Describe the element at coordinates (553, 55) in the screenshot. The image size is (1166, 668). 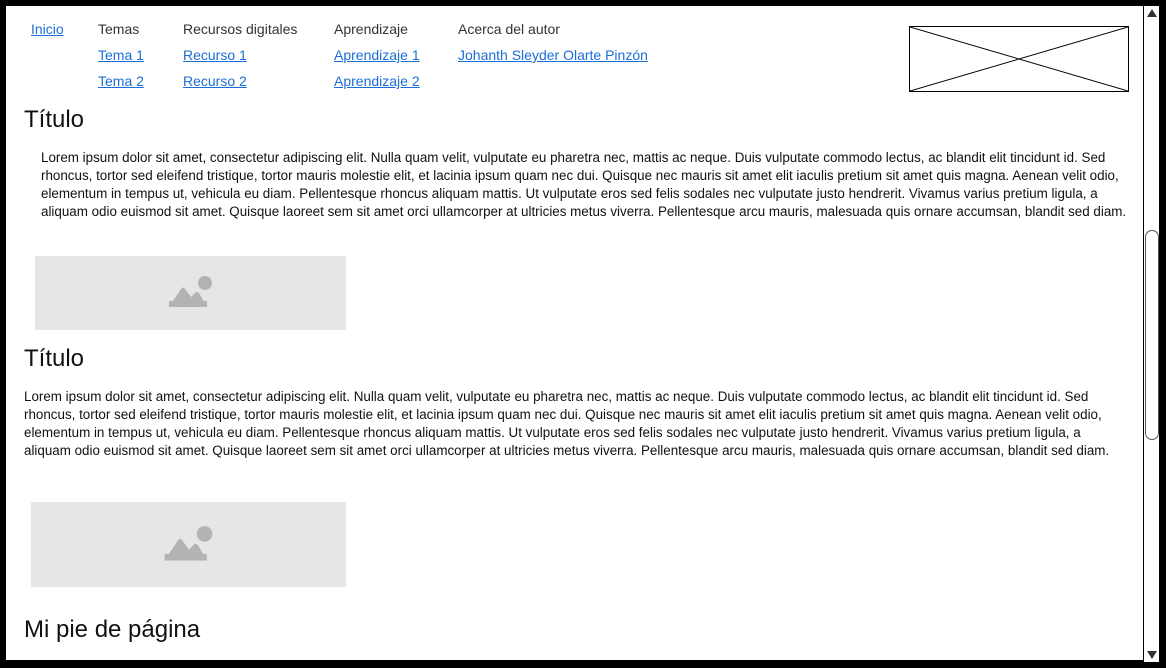
I see `nav-link-author: Johanth Sleyder Olarte Pinzón` at that location.